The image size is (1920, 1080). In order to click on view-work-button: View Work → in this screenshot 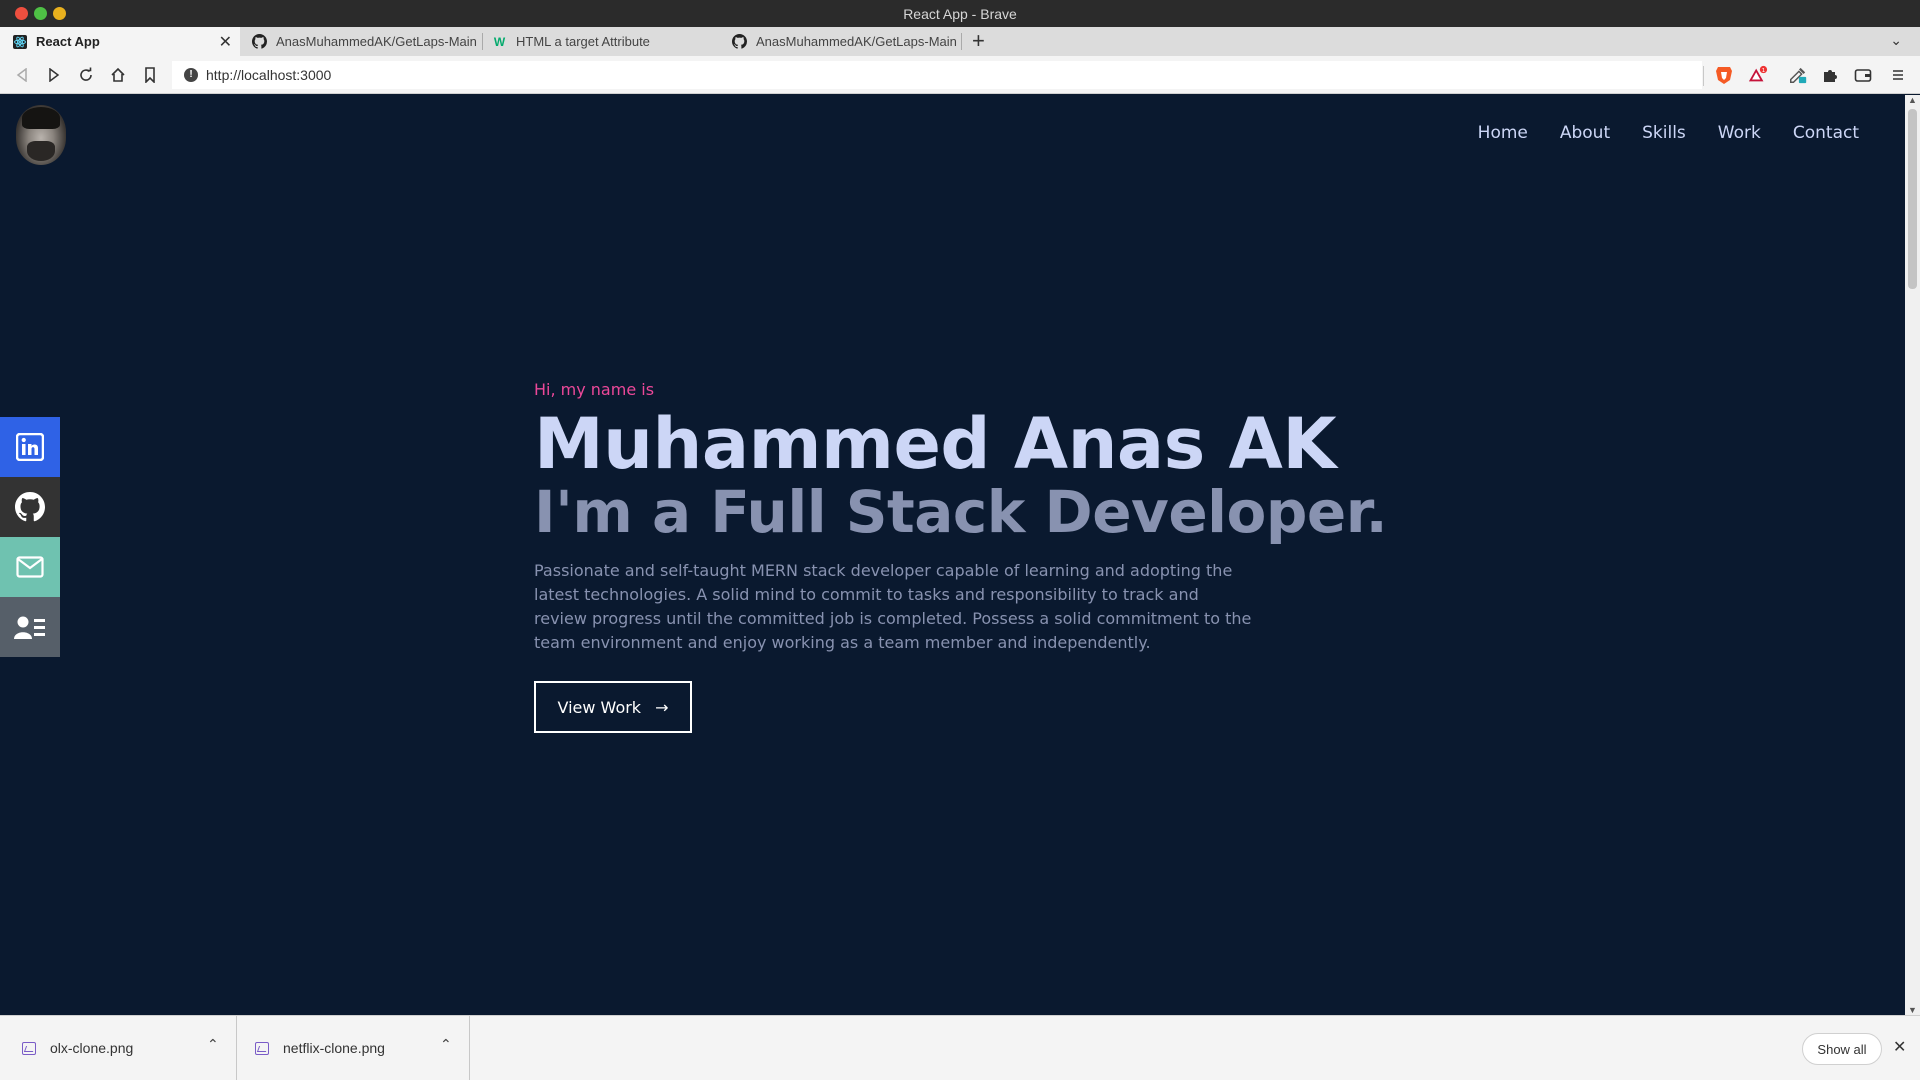, I will do `click(613, 707)`.